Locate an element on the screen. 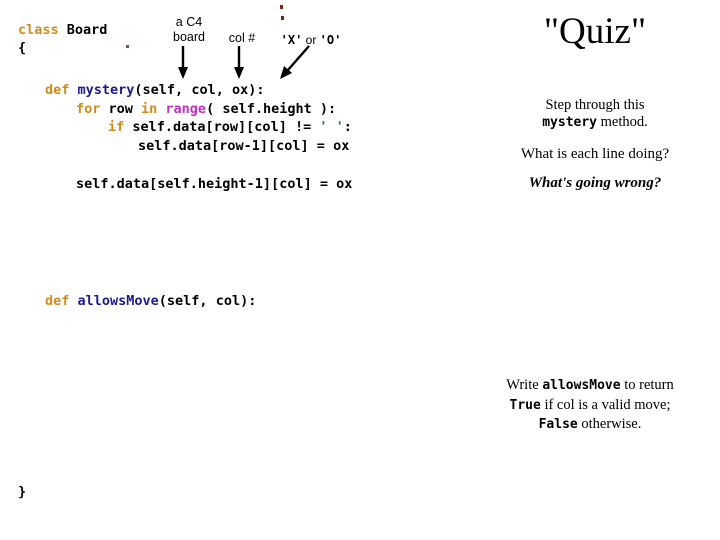  allowsmove-params: (self, col): is located at coordinates (207, 301).